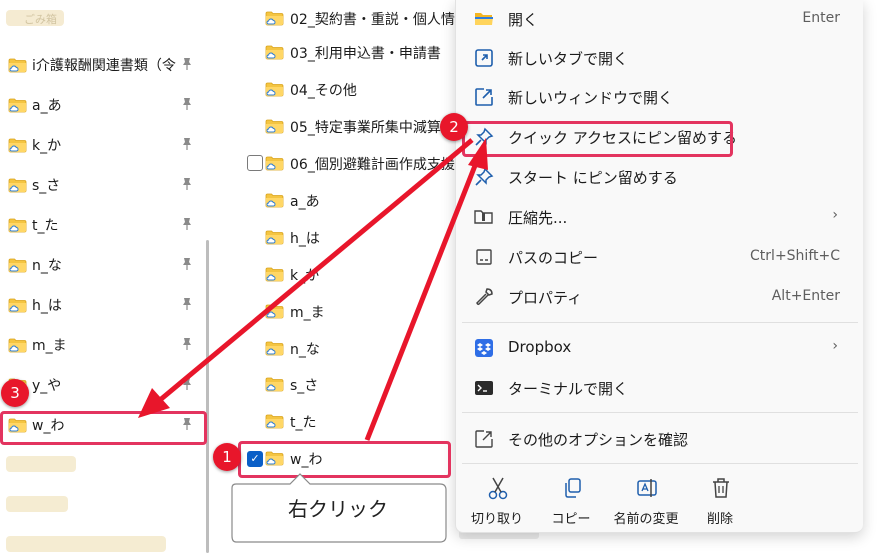  Describe the element at coordinates (49, 346) in the screenshot. I see `sidebar-item-label: m_ま` at that location.